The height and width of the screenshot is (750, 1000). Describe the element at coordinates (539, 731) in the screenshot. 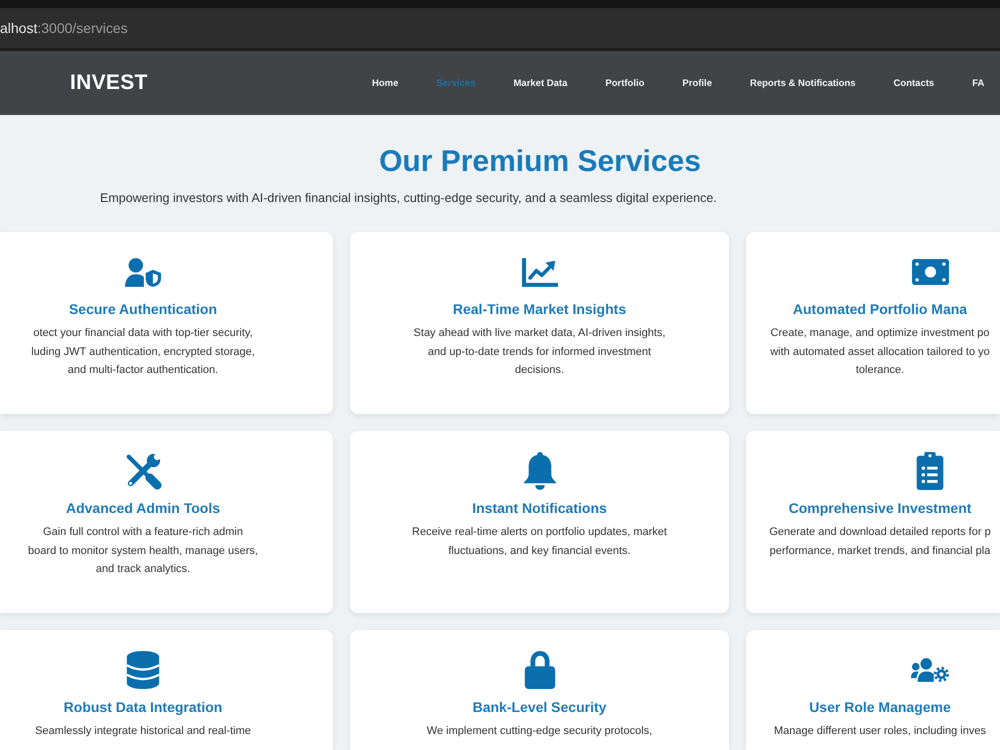

I see `service-description: We implement cutting-edge security protocols,` at that location.